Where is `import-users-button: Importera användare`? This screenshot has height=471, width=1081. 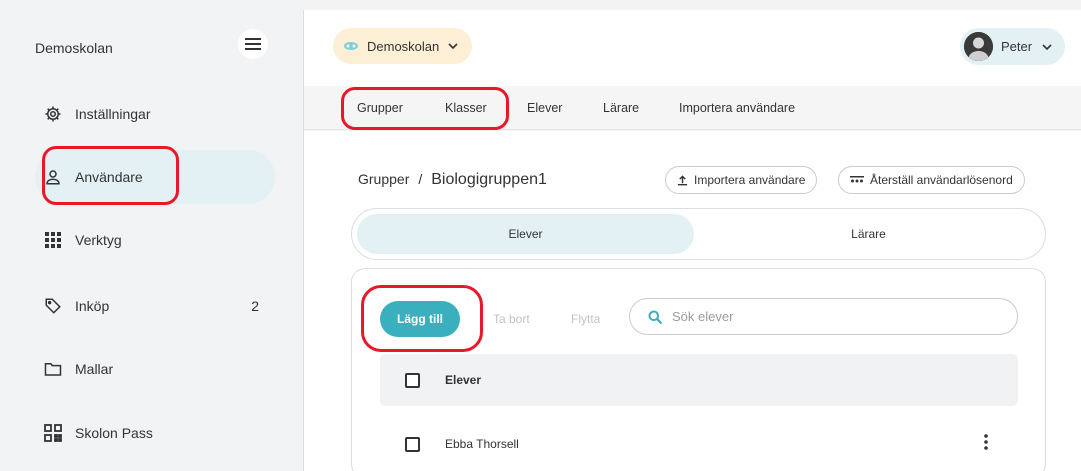
import-users-button: Importera användare is located at coordinates (741, 180).